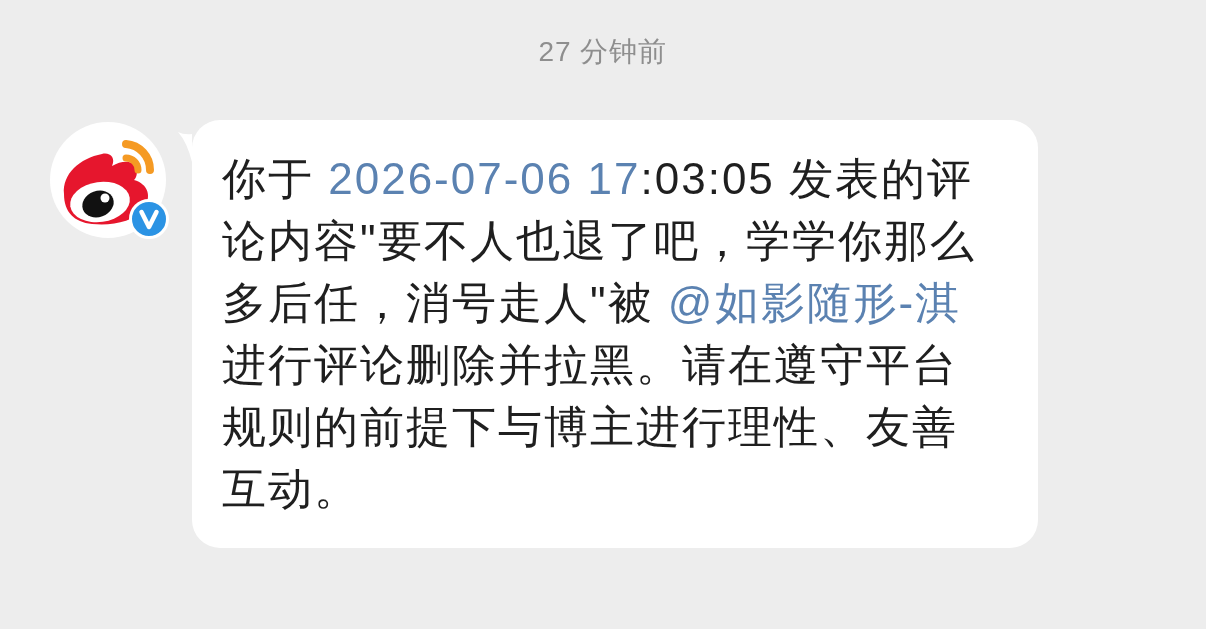  Describe the element at coordinates (108, 180) in the screenshot. I see `eye-logo-icon` at that location.